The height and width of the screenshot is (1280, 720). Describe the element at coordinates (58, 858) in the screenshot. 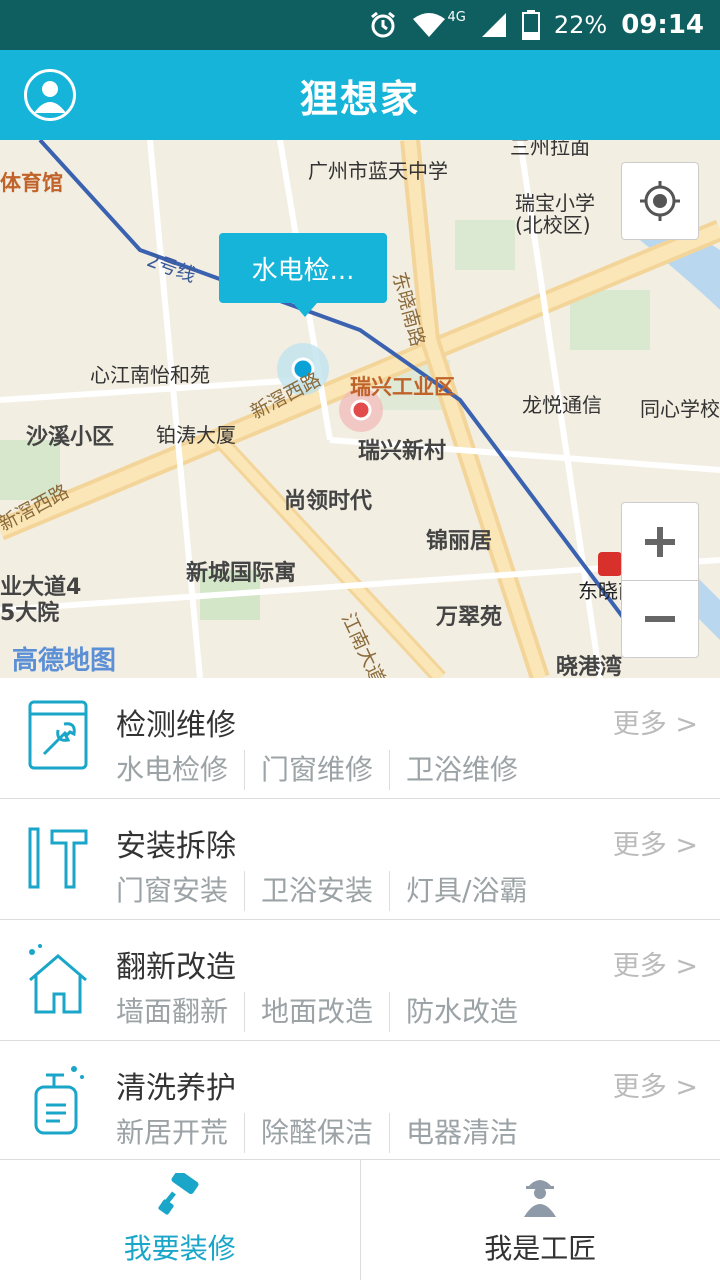

I see `tools-icon` at that location.